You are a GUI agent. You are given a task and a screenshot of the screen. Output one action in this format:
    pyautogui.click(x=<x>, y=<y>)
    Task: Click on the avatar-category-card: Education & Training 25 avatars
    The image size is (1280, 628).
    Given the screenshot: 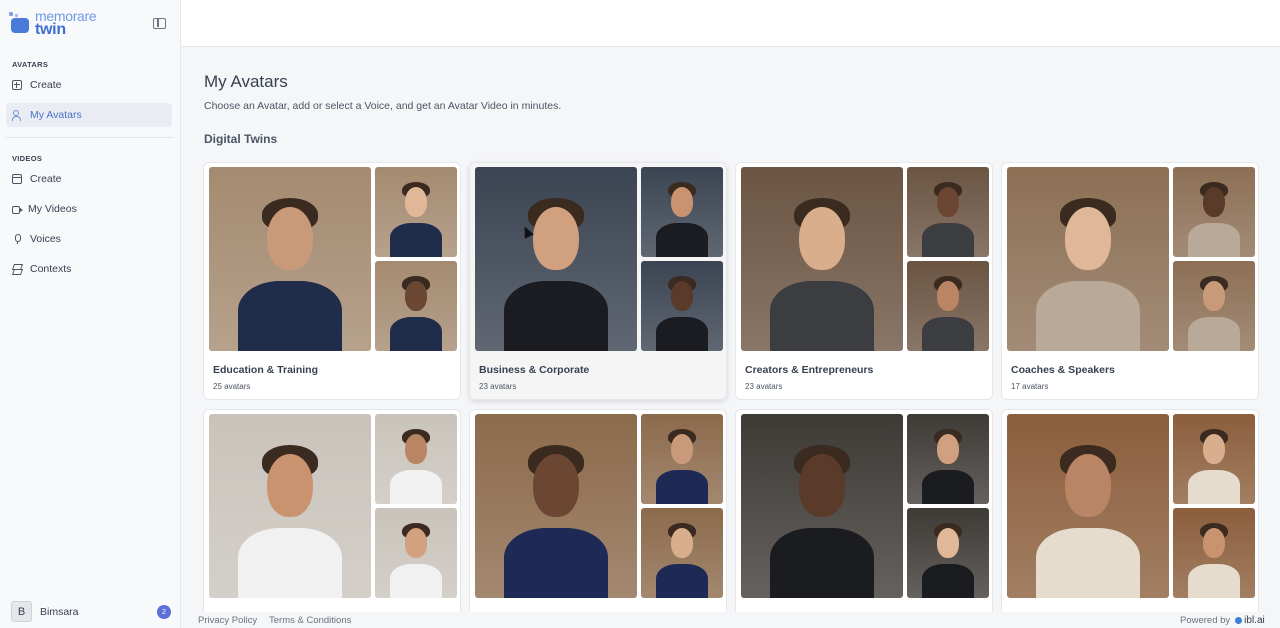 What is the action you would take?
    pyautogui.click(x=332, y=281)
    